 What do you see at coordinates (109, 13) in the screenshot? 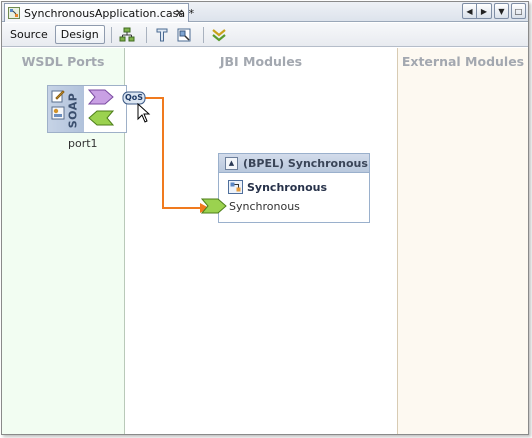
I see `tab-title: SynchronousApplication.casa *` at bounding box center [109, 13].